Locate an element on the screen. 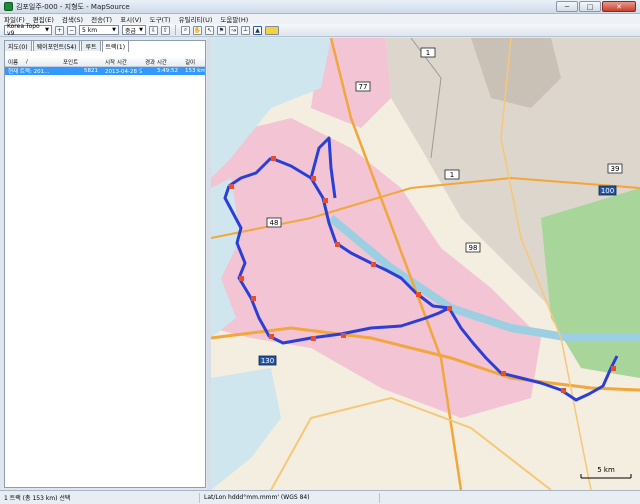 The height and width of the screenshot is (504, 640). title-bar: 김포일주-000 - 지형도 - MapSource ─ □ ✕ is located at coordinates (320, 7).